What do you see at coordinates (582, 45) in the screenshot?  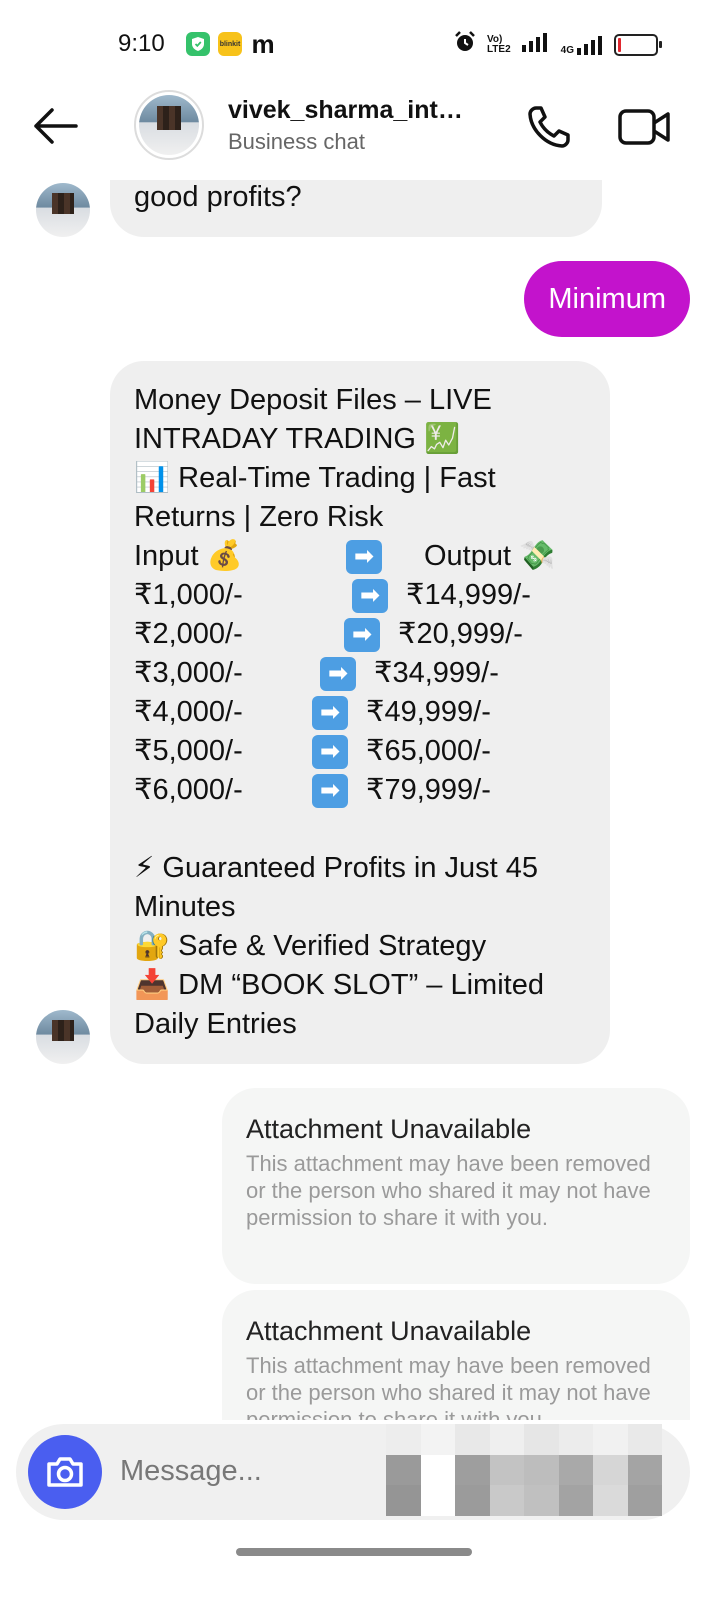 I see `signal-4g-icon: 4G` at bounding box center [582, 45].